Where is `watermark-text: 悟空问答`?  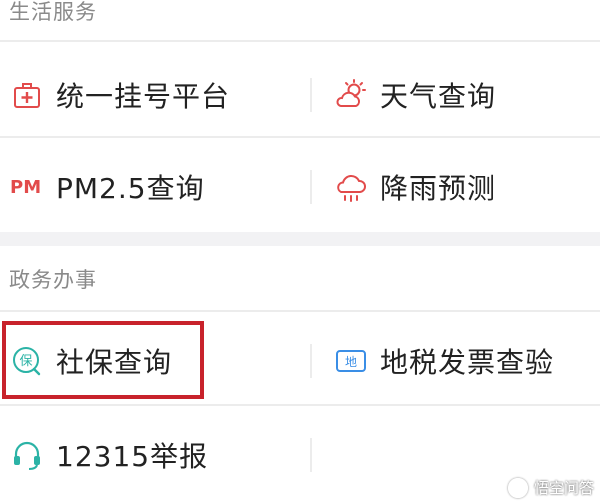 watermark-text: 悟空问答 is located at coordinates (563, 488).